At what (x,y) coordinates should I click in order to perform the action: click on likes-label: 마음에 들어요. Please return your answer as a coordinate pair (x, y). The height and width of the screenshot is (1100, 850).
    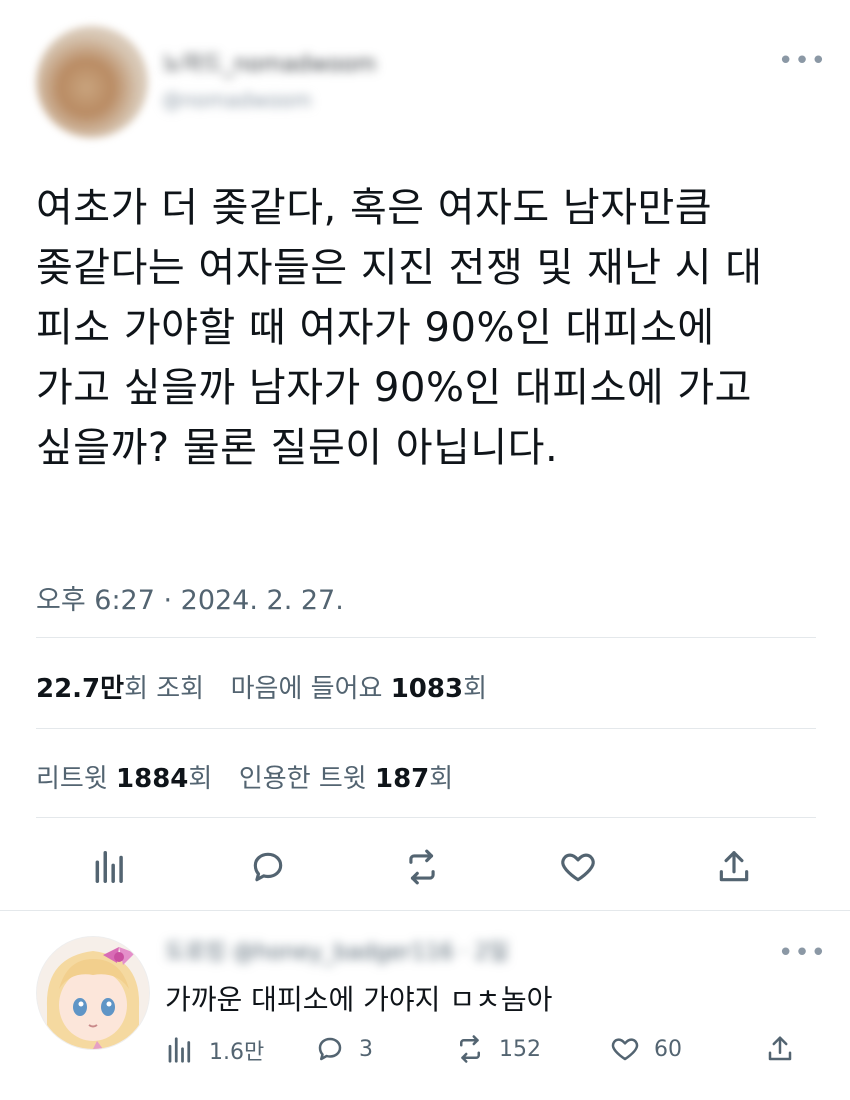
    Looking at the image, I should click on (306, 689).